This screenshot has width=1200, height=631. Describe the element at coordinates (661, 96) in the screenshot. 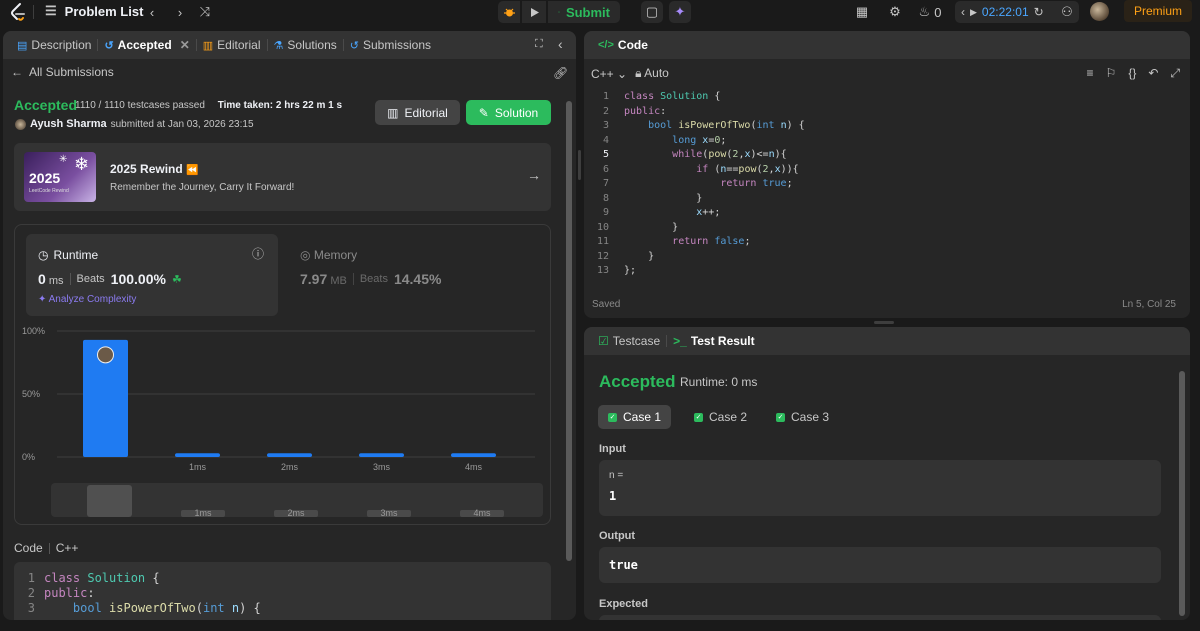

I see `code-line: 1 class Solution {` at that location.